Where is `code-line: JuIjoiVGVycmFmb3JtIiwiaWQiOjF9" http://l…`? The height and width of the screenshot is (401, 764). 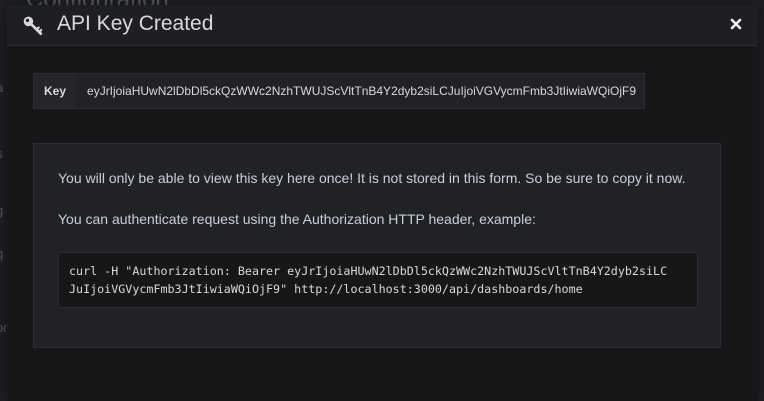
code-line: JuIjoiVGVycmFmb3JtIiwiaWQiOjF9" http://l… is located at coordinates (326, 289).